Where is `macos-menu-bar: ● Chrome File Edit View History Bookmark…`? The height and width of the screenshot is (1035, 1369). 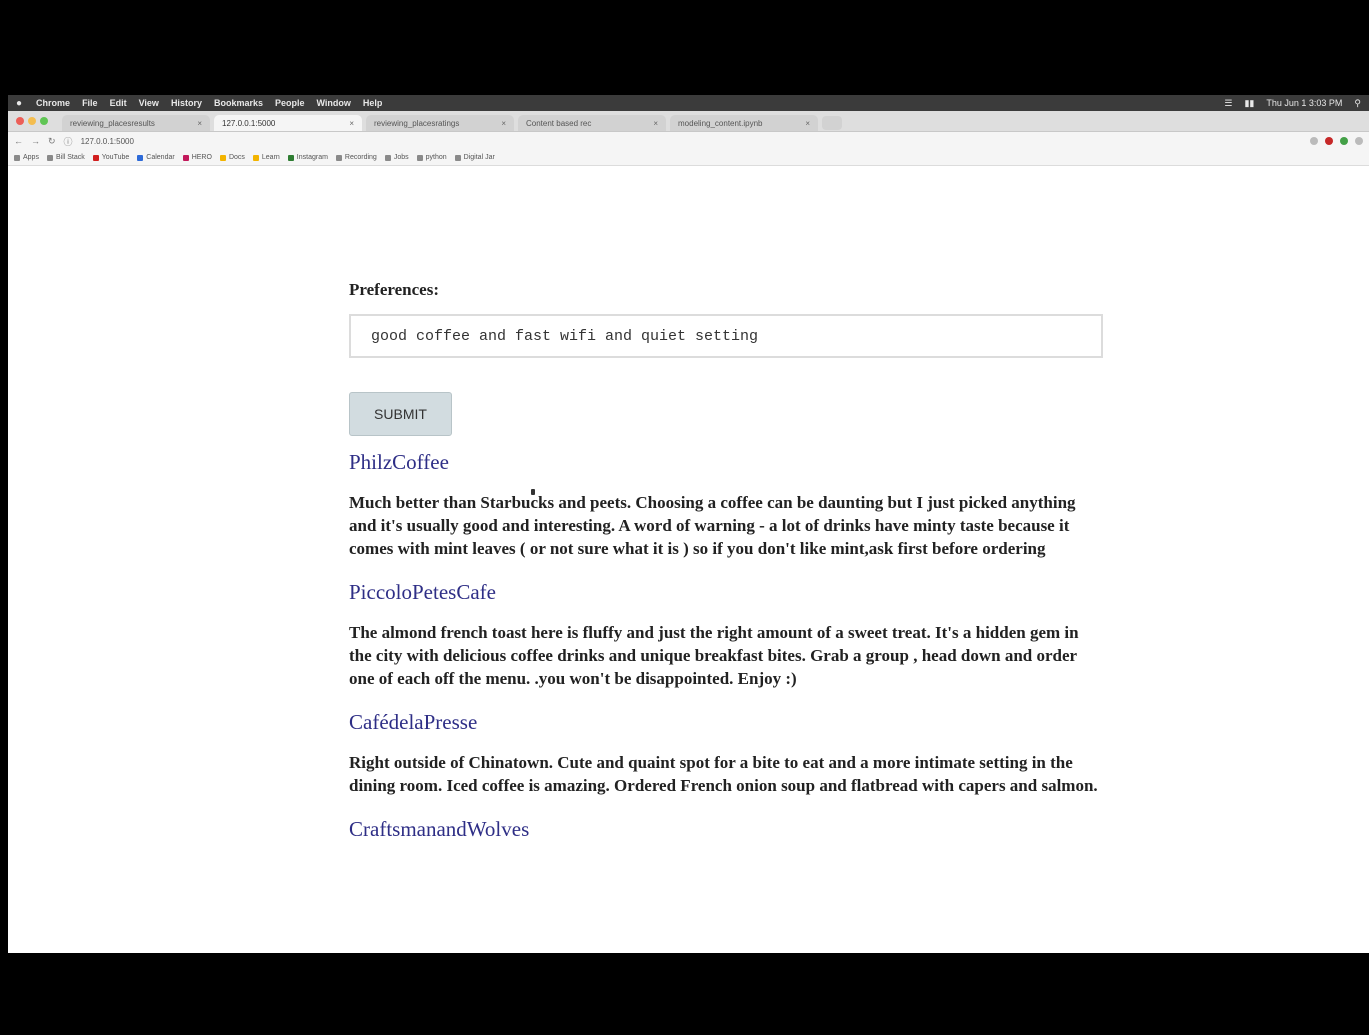 macos-menu-bar: ● Chrome File Edit View History Bookmark… is located at coordinates (688, 103).